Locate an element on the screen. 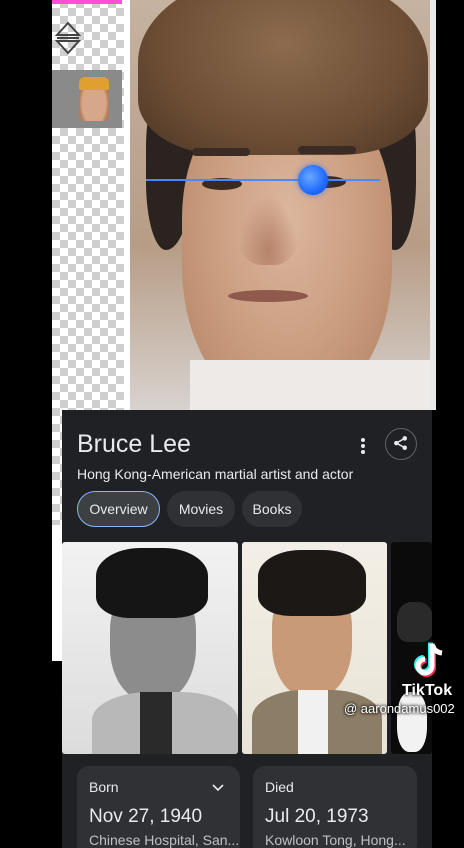 The image size is (464, 848). tiktok-brand: TikTok is located at coordinates (427, 690).